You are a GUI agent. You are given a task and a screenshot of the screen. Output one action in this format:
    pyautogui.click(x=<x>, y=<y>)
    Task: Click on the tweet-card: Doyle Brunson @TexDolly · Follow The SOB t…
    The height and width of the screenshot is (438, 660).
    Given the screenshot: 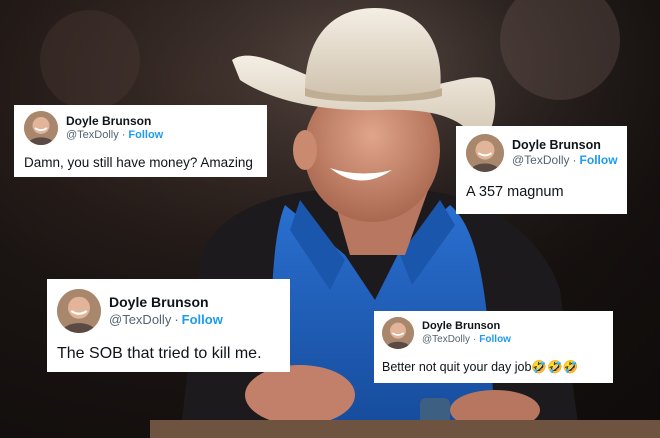 What is the action you would take?
    pyautogui.click(x=168, y=325)
    